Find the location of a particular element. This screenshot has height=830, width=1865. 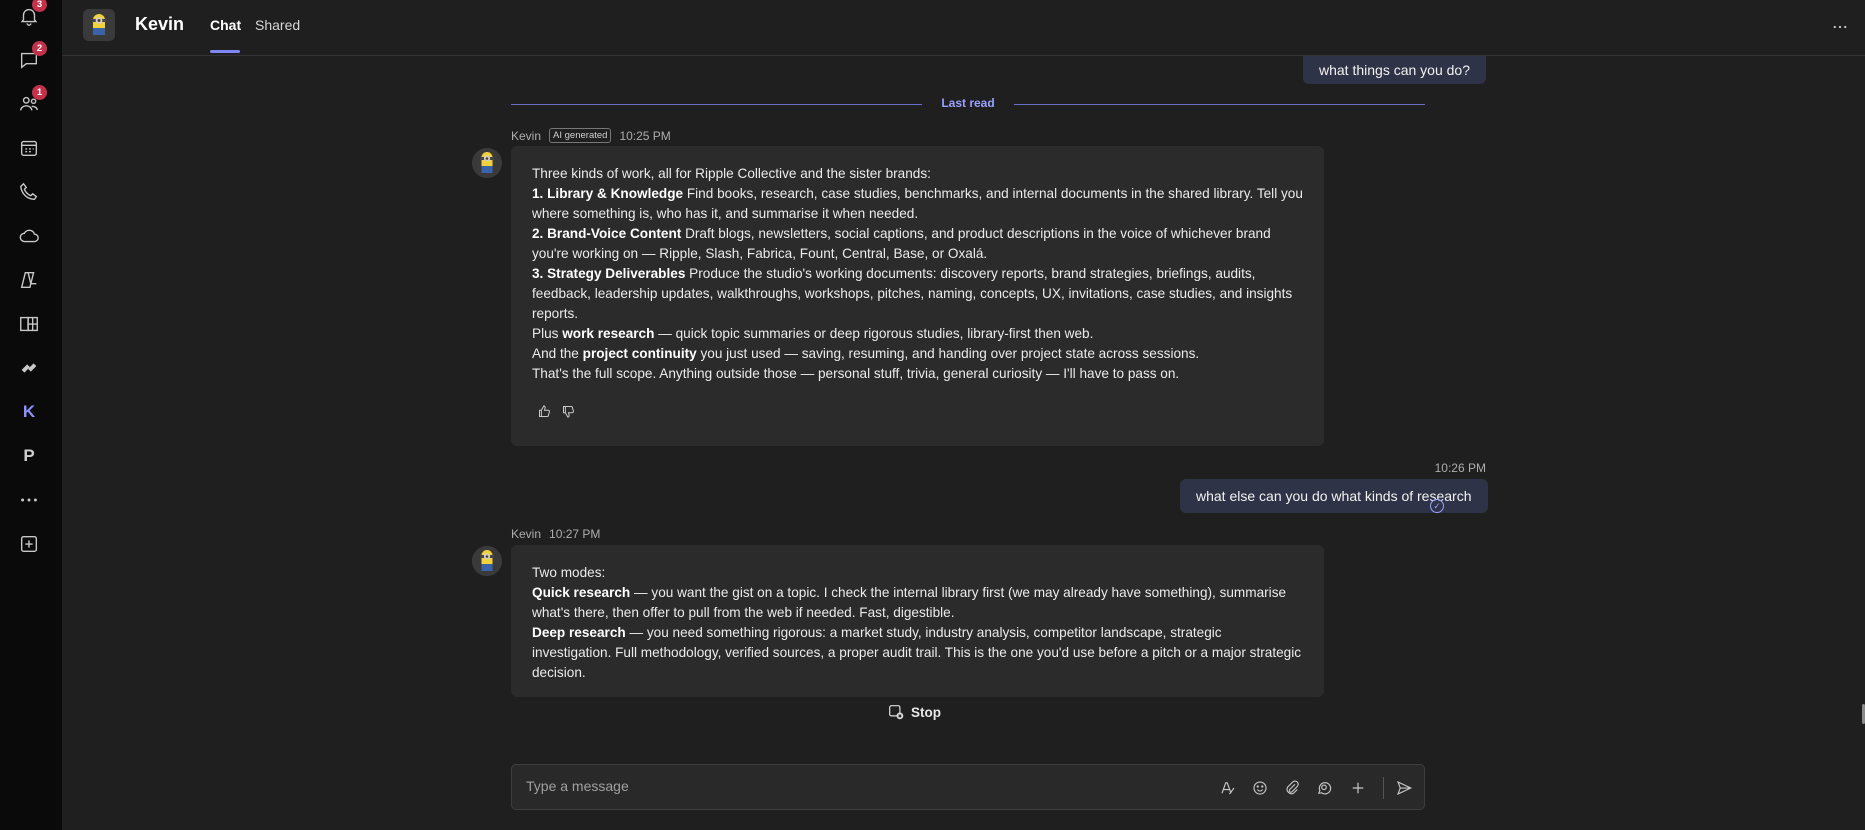

attach-button is located at coordinates (1292, 788).